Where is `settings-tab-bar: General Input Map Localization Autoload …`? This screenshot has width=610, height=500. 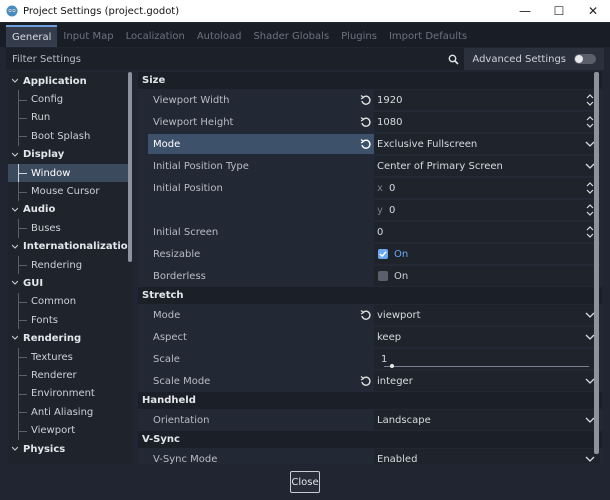
settings-tab-bar: General Input Map Localization Autoload … is located at coordinates (305, 35).